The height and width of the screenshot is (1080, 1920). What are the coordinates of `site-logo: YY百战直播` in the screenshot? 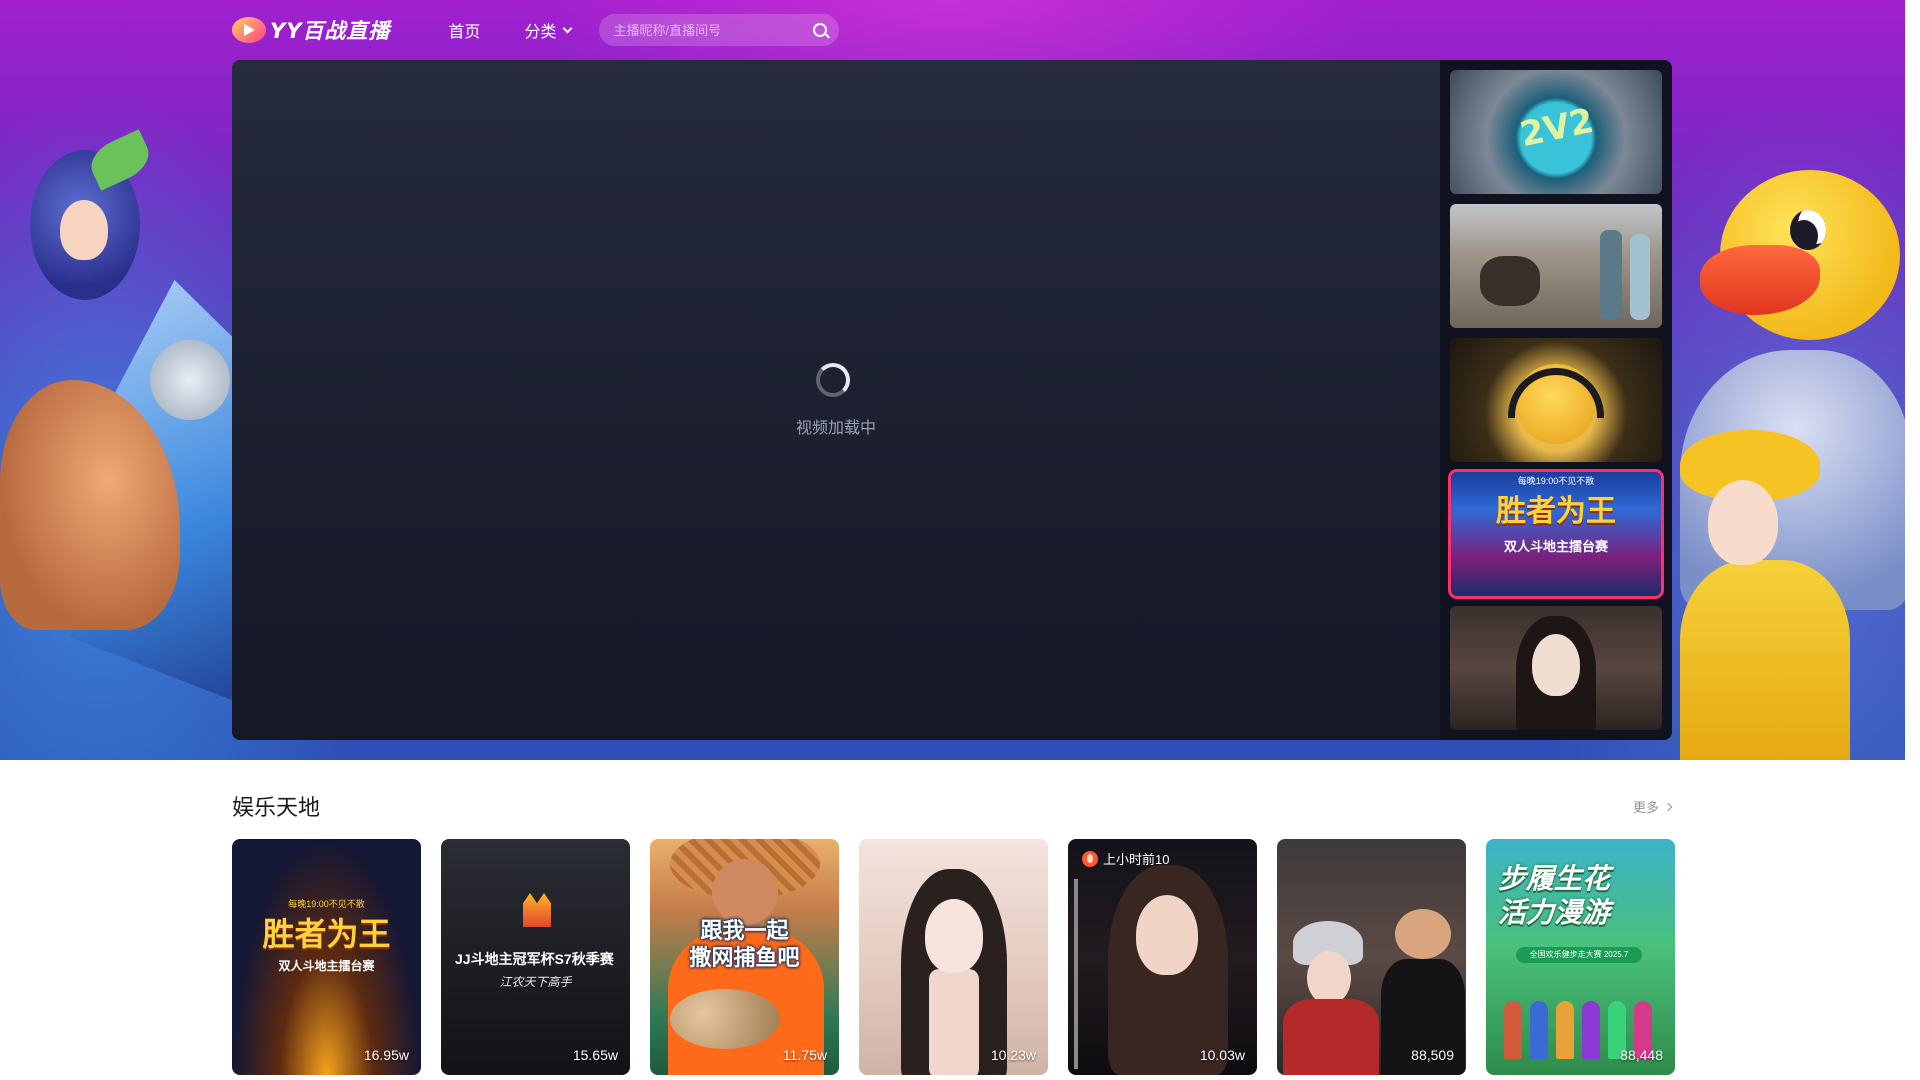 It's located at (311, 30).